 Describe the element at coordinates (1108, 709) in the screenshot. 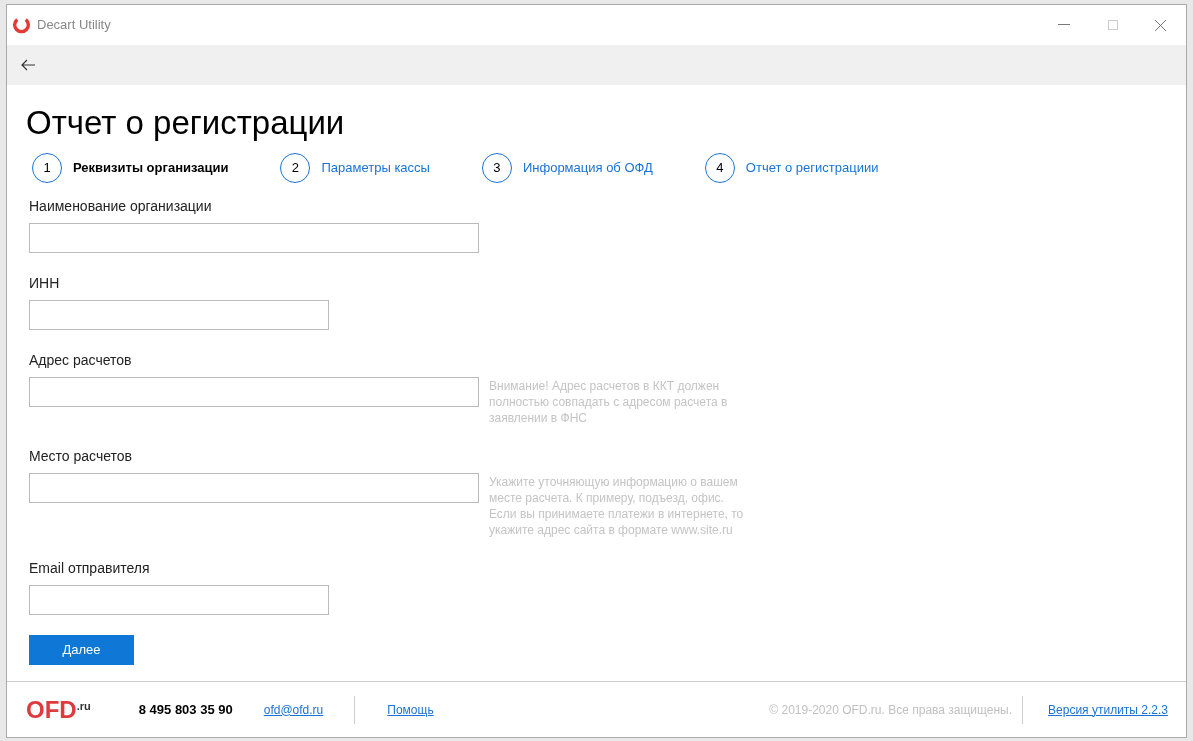

I see `version-link: Версия утилиты 2.2.3` at that location.